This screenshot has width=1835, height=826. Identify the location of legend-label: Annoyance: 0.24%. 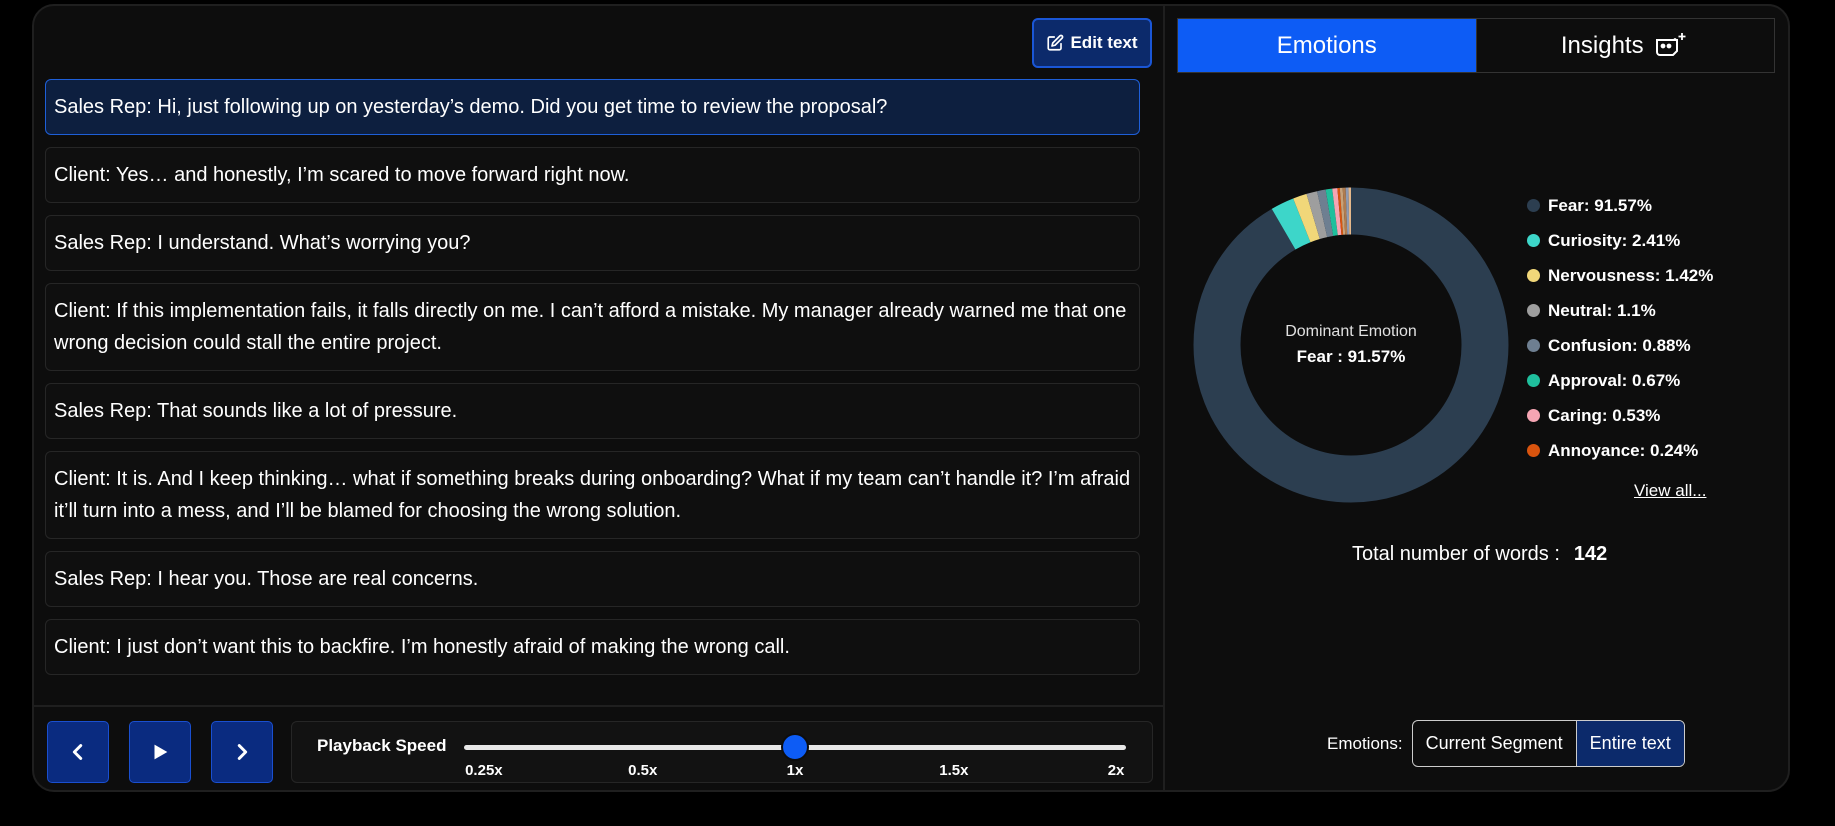
(1623, 450).